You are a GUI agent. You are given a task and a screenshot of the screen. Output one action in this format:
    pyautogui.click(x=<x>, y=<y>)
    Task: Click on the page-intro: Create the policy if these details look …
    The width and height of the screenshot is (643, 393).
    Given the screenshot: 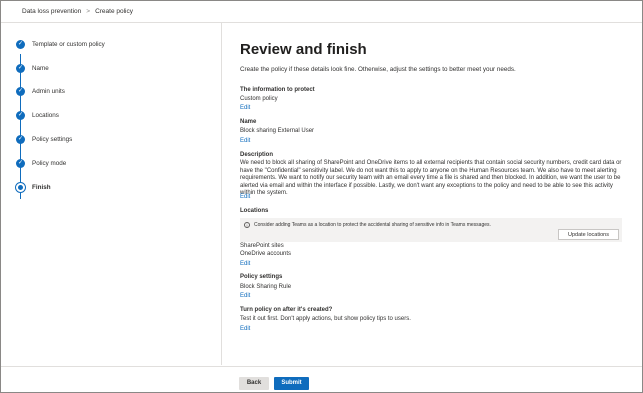 What is the action you would take?
    pyautogui.click(x=378, y=69)
    